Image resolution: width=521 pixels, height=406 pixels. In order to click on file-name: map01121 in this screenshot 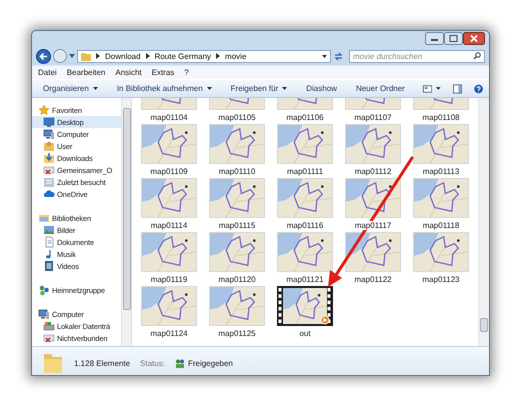, I will do `click(305, 279)`.